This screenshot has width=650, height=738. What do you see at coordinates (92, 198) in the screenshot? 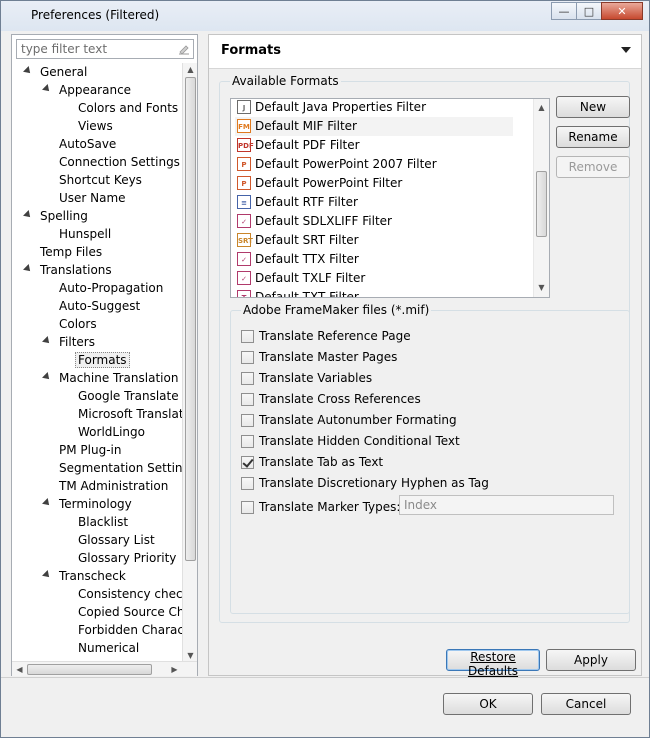
I see `tree-item-user-name: User Name` at bounding box center [92, 198].